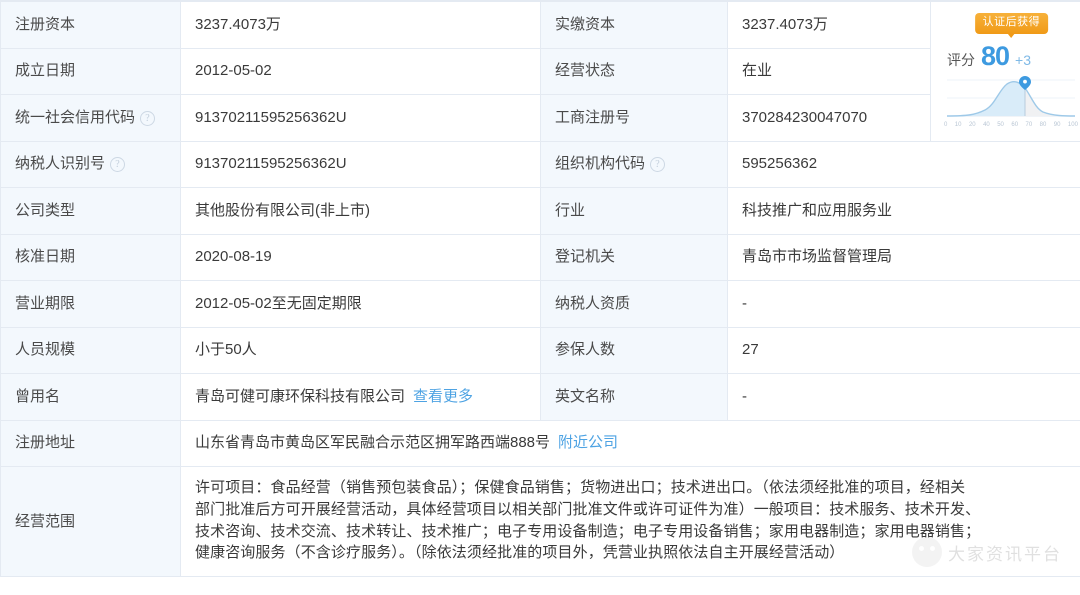 The image size is (1080, 595). I want to click on row-value-cell: 595256362, so click(903, 164).